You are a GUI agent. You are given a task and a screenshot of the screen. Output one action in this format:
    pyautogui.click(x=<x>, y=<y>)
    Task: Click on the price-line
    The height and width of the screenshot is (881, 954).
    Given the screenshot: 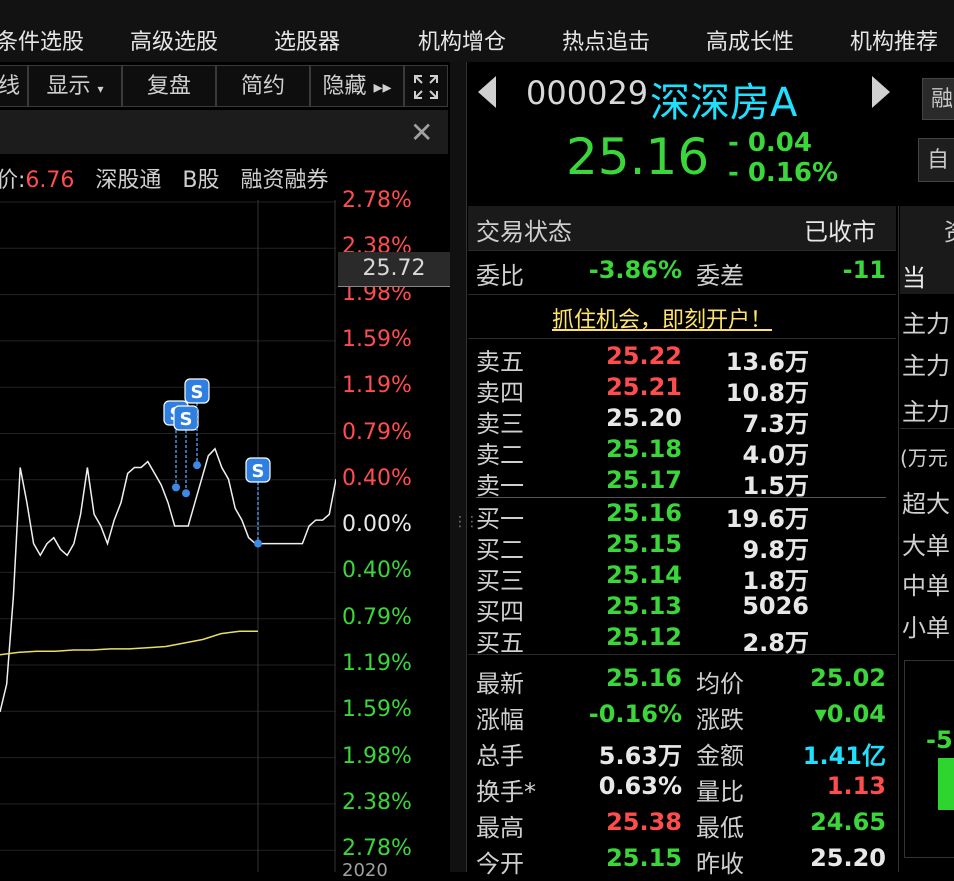 What is the action you would take?
    pyautogui.click(x=168, y=580)
    